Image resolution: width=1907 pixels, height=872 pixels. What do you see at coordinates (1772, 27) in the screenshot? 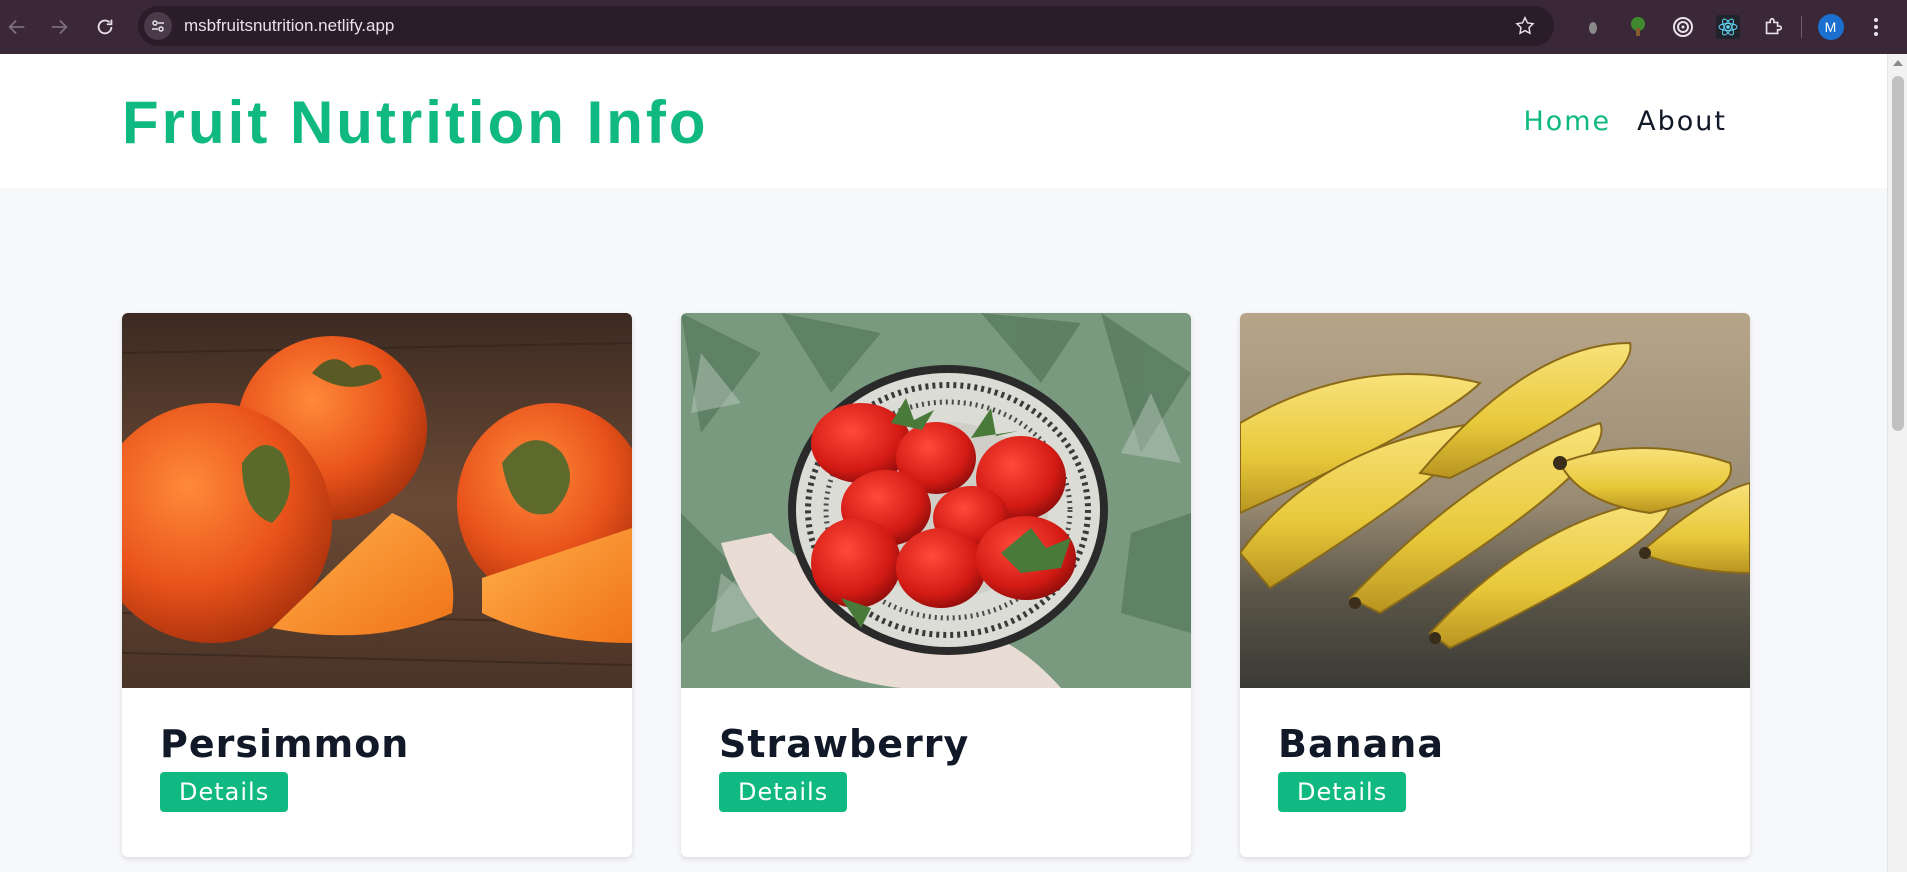
I see `extensions-puzzle-icon` at bounding box center [1772, 27].